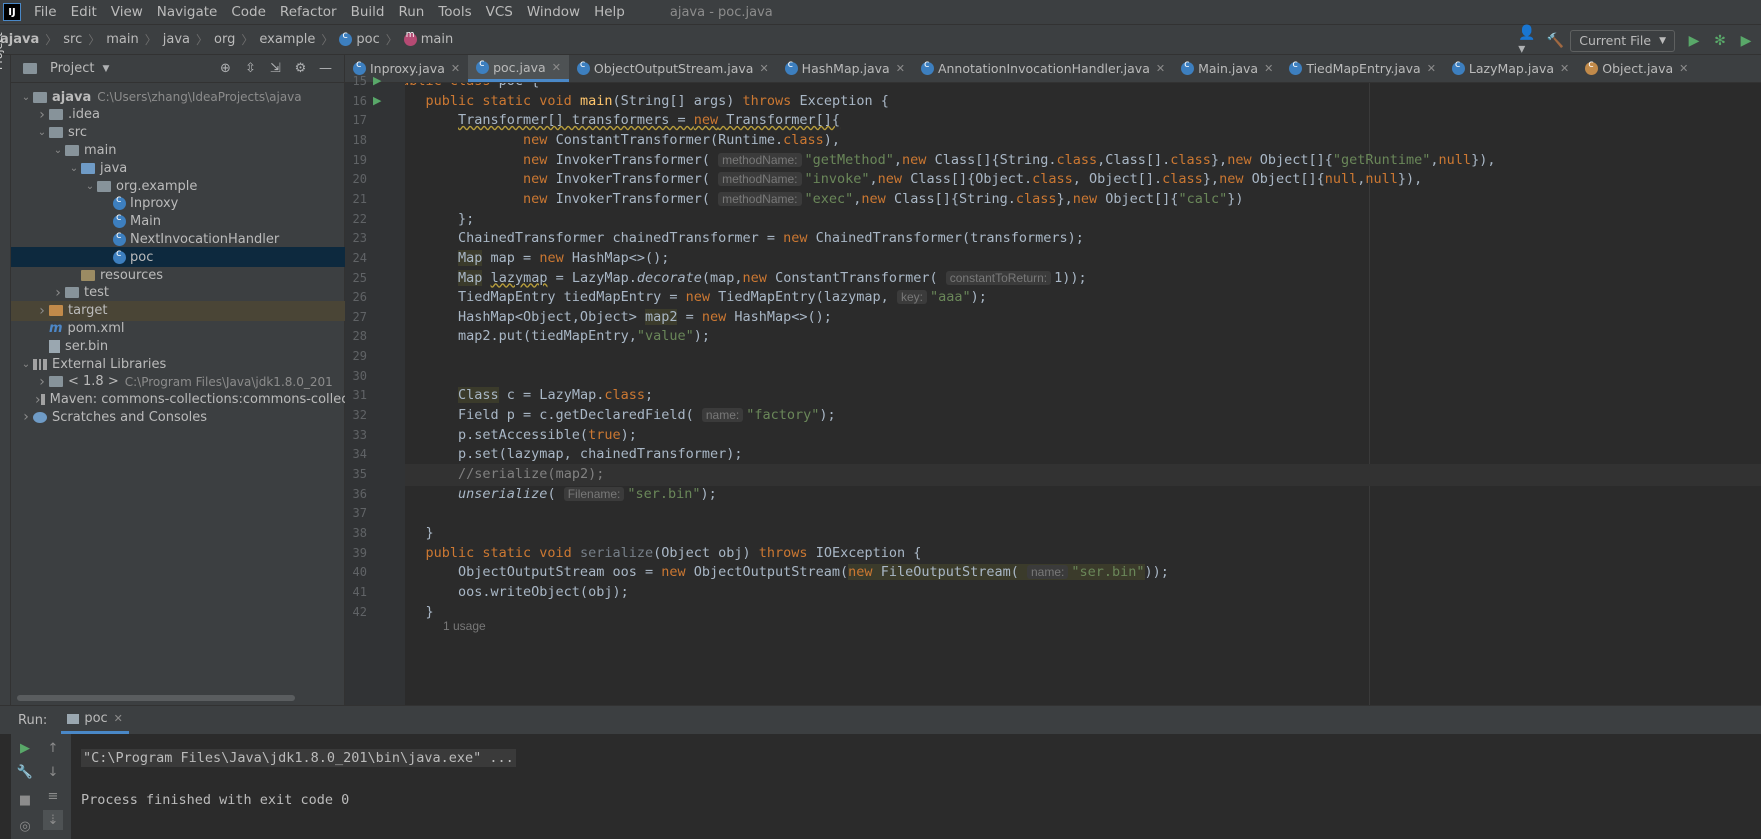  Describe the element at coordinates (464, 626) in the screenshot. I see `usage-hint: 1 usage` at that location.